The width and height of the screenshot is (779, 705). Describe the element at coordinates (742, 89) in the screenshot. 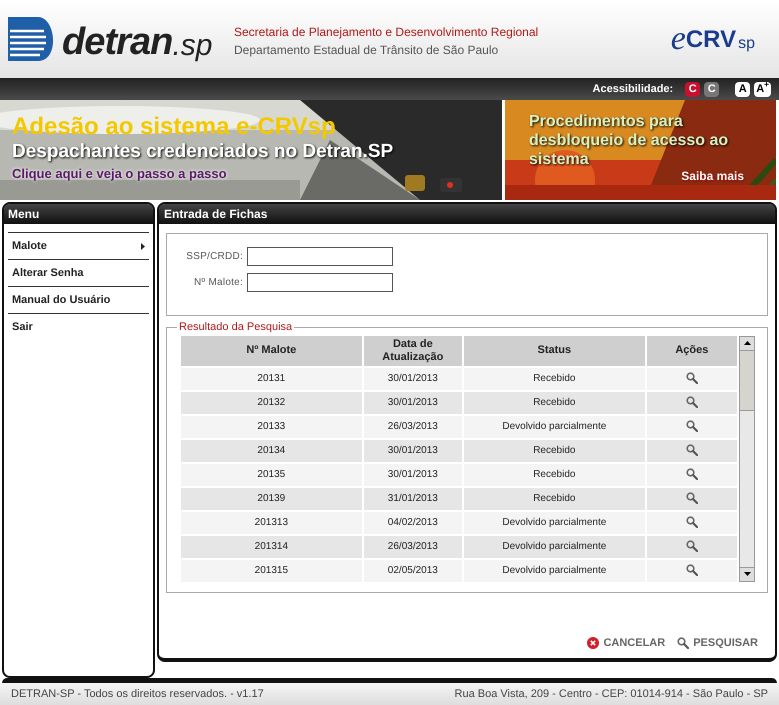

I see `accessibility-button: A` at that location.